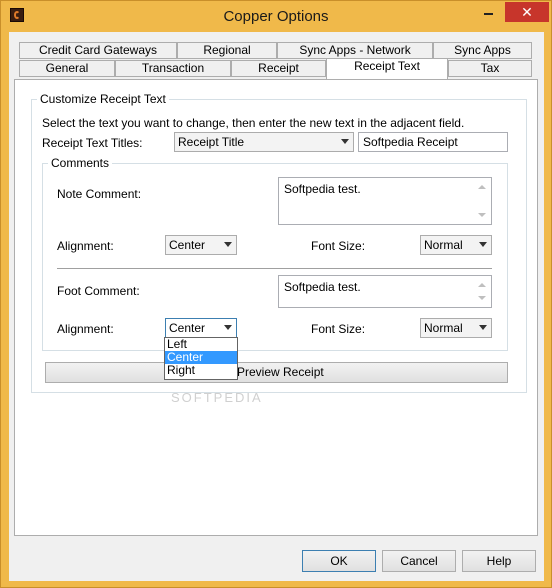  I want to click on note-alignment-select: Center, so click(201, 245).